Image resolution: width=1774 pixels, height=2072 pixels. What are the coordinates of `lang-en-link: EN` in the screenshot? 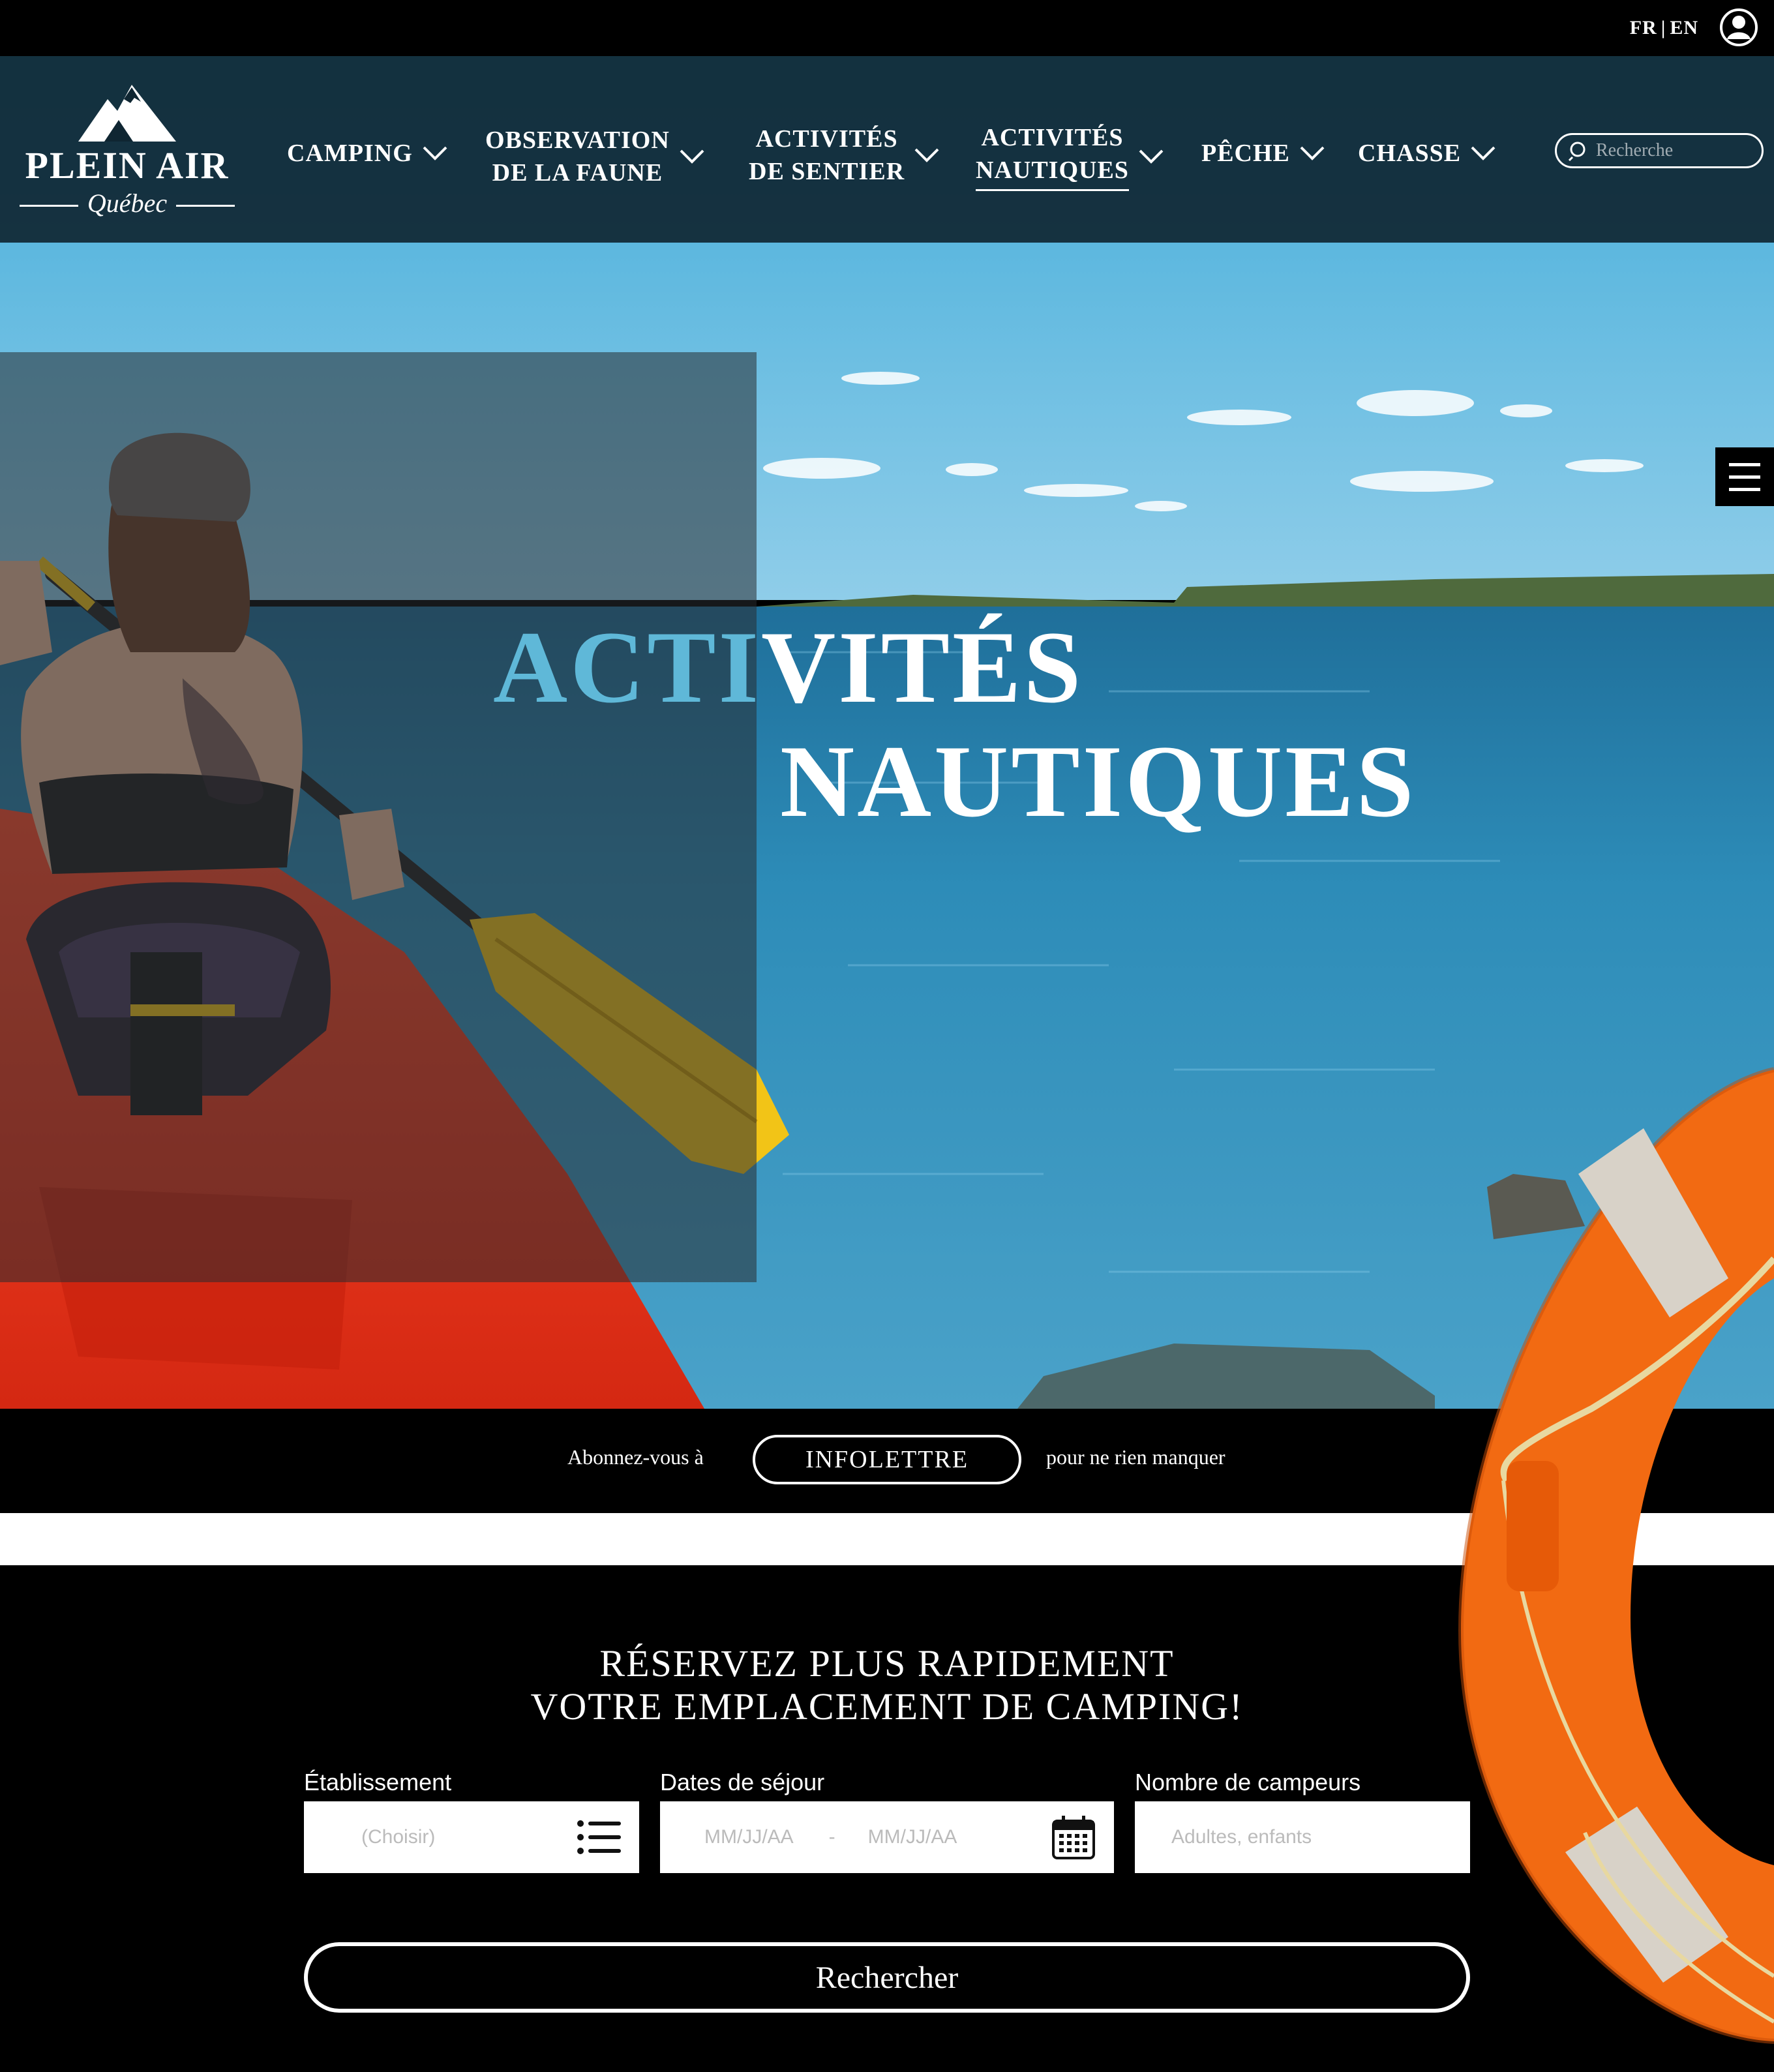 It's located at (1684, 28).